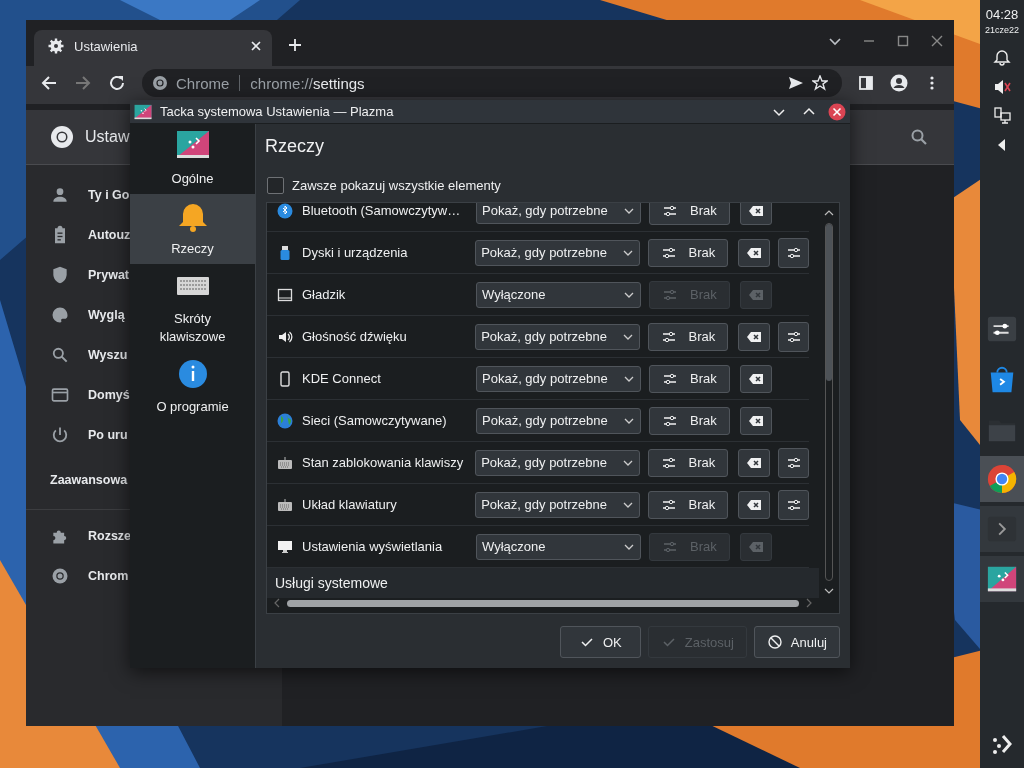 This screenshot has height=768, width=1024. Describe the element at coordinates (350, 504) in the screenshot. I see `entry-name: Układ klawiatury` at that location.